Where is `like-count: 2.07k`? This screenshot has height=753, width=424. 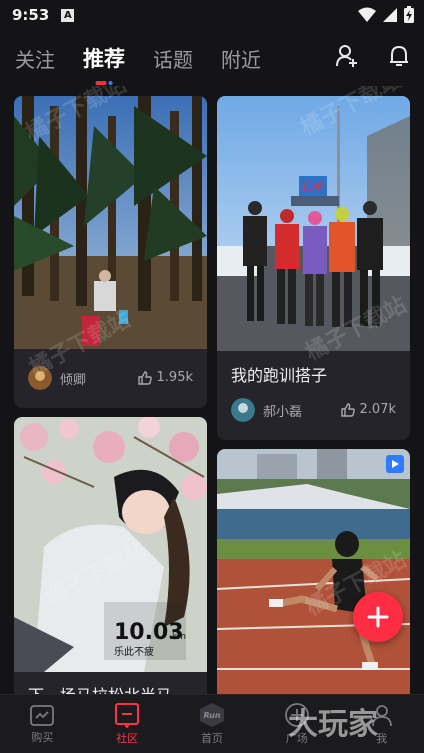 like-count: 2.07k is located at coordinates (377, 409).